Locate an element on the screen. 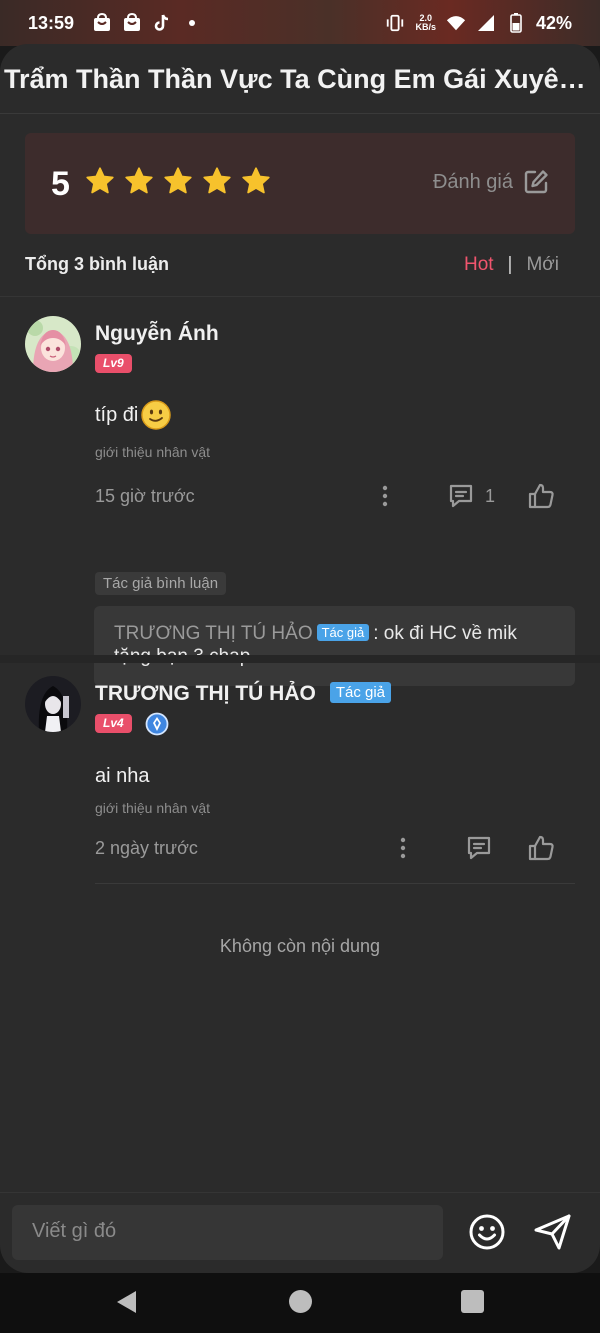  rating-summary: 5 Đánh giá is located at coordinates (300, 183).